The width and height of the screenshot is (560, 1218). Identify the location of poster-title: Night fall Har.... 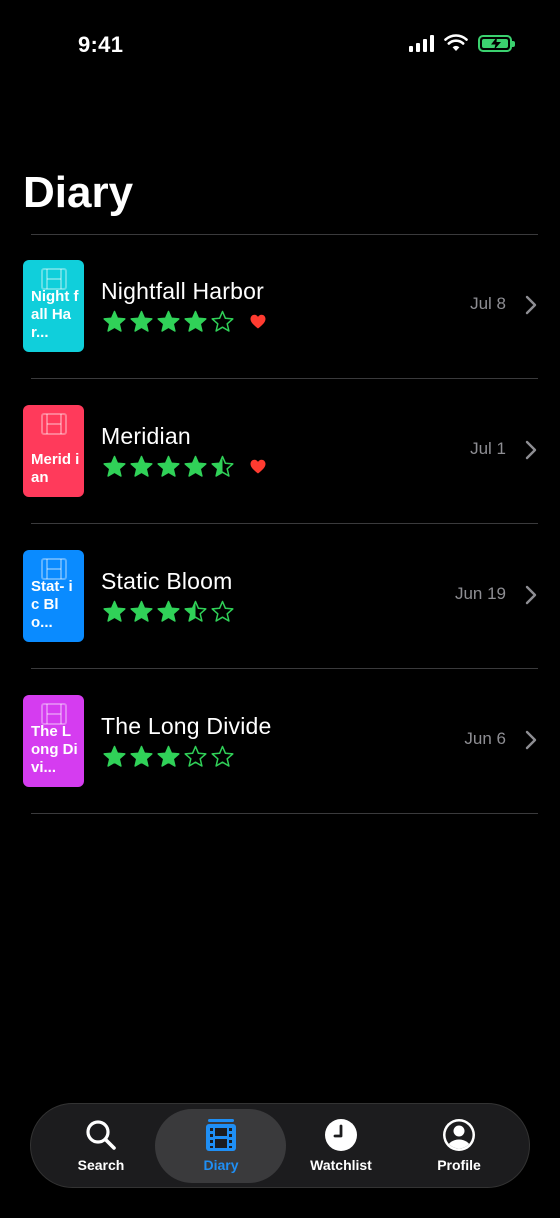
(55, 314).